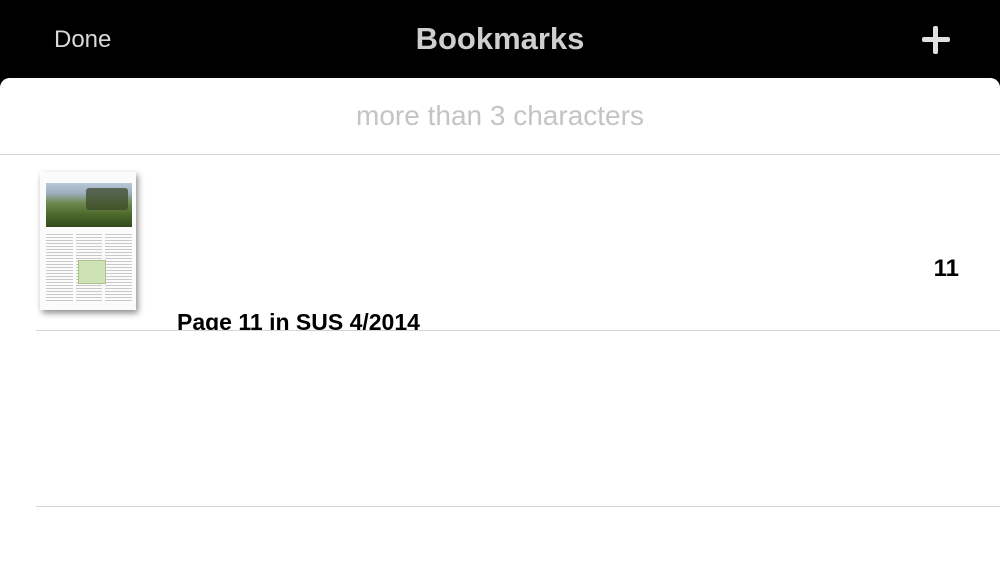 The width and height of the screenshot is (1000, 563). I want to click on bookmark-page-number: 11, so click(946, 268).